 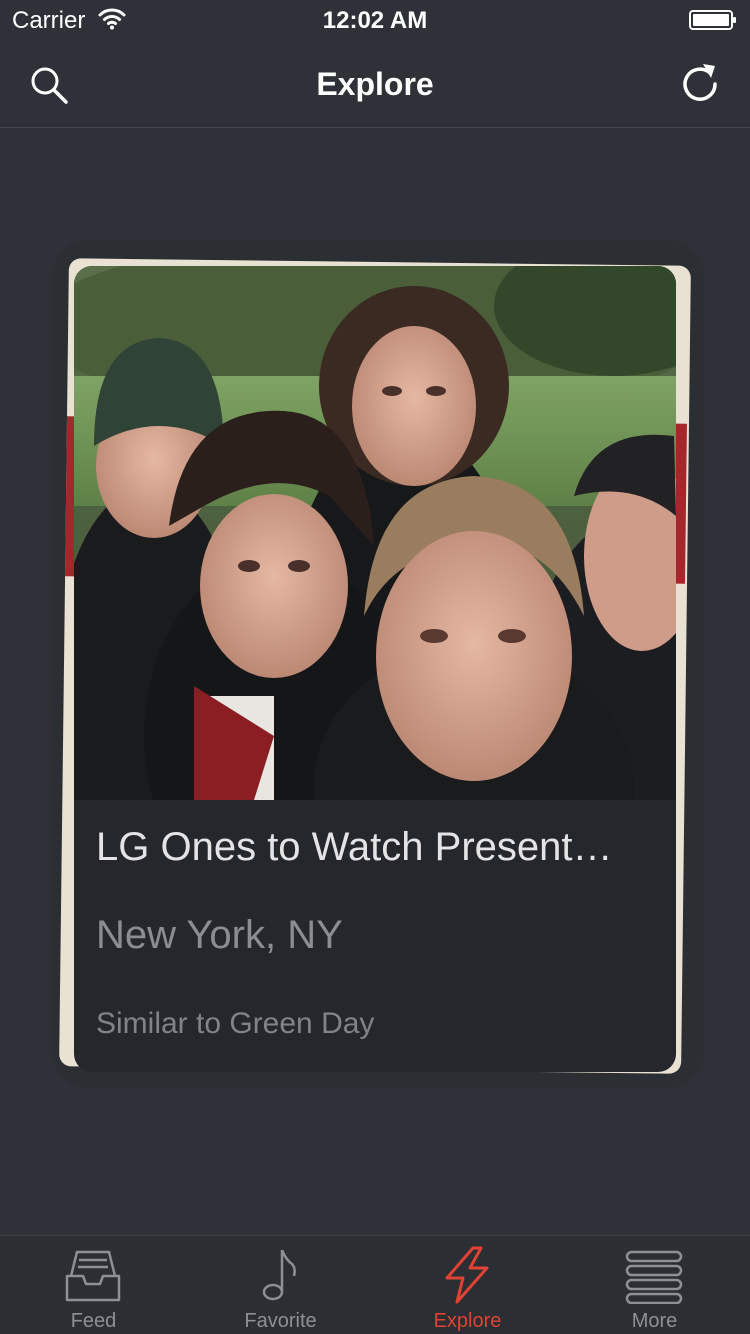 What do you see at coordinates (279, 1275) in the screenshot?
I see `music-note-icon` at bounding box center [279, 1275].